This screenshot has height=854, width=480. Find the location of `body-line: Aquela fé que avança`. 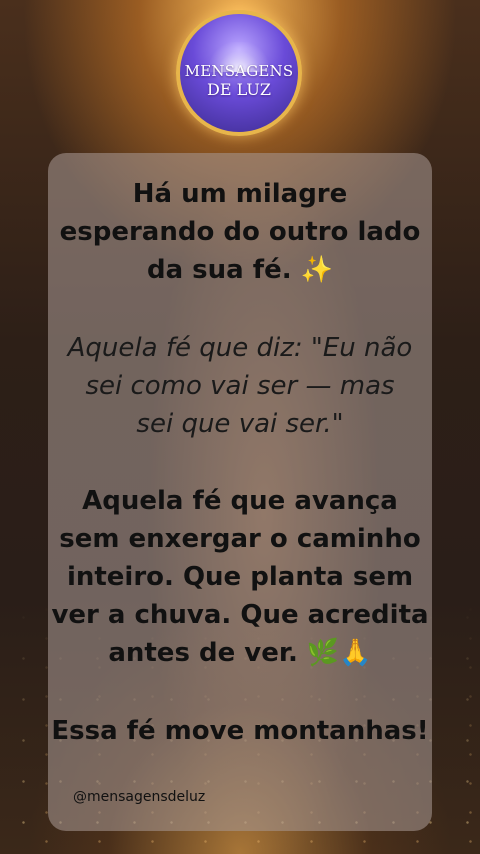

body-line: Aquela fé que avança is located at coordinates (240, 501).